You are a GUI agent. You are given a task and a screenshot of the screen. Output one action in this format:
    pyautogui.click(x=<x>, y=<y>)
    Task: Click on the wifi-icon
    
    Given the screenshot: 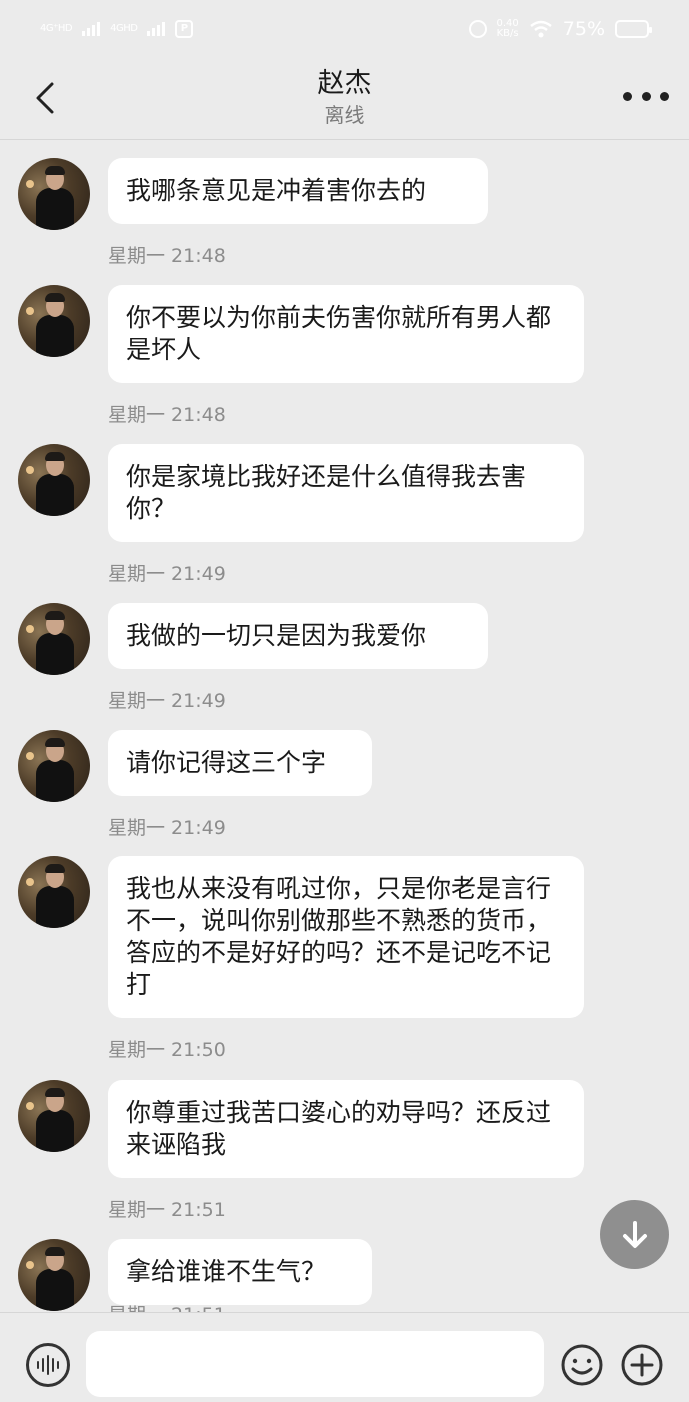 What is the action you would take?
    pyautogui.click(x=540, y=29)
    